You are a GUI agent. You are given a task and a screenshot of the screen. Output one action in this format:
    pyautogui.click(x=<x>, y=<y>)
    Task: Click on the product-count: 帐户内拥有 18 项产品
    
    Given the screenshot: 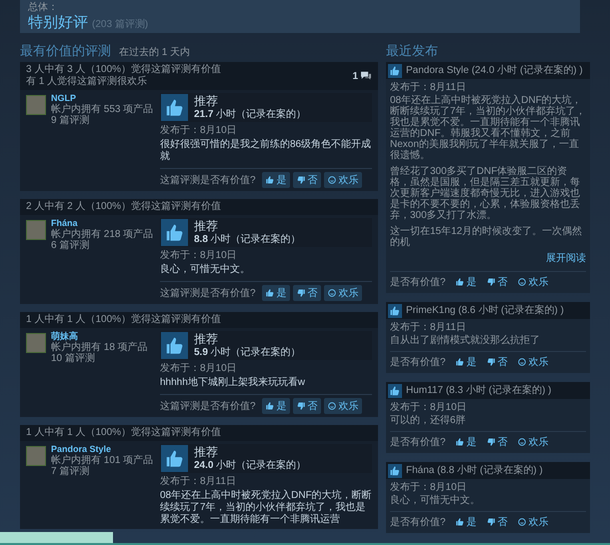 What is the action you would take?
    pyautogui.click(x=99, y=347)
    